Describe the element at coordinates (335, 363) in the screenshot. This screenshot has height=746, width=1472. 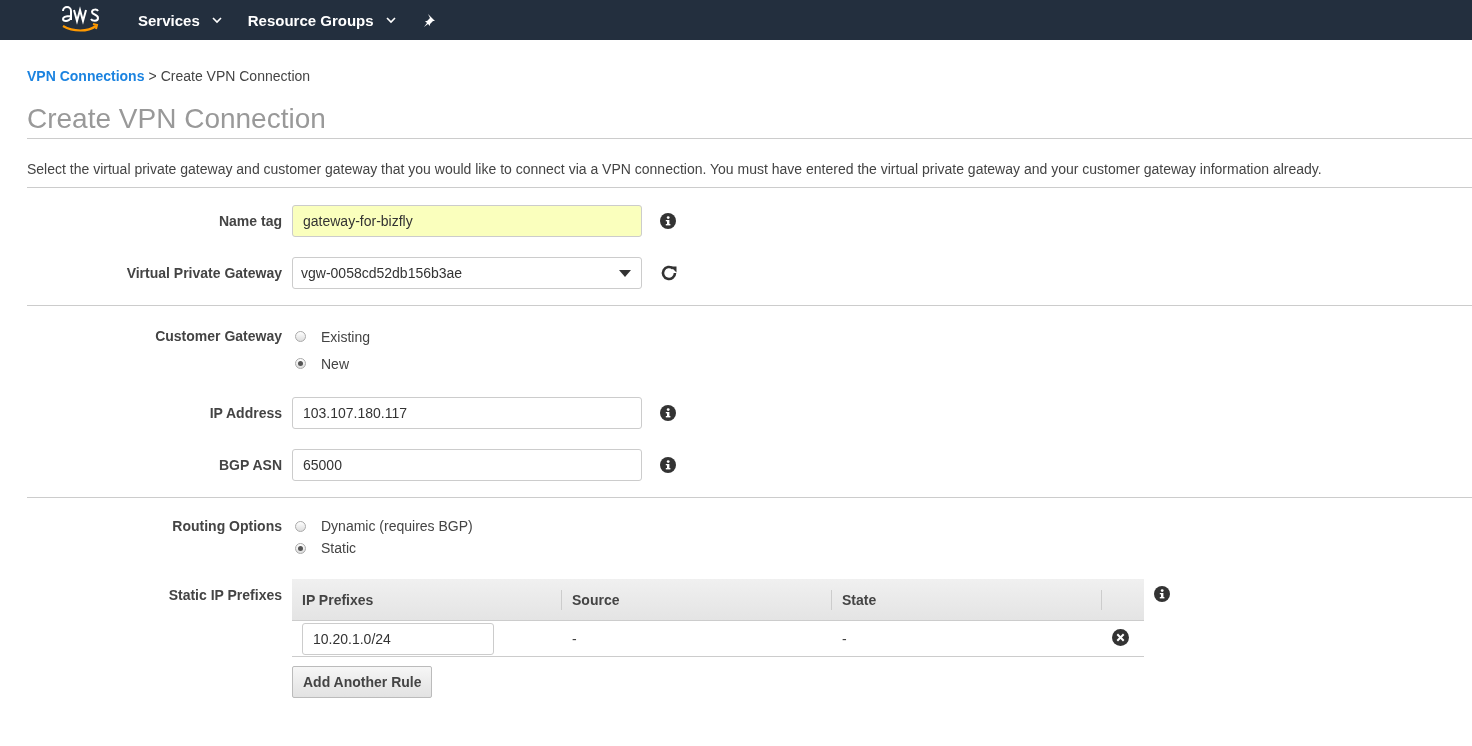
I see `radio-label: New` at that location.